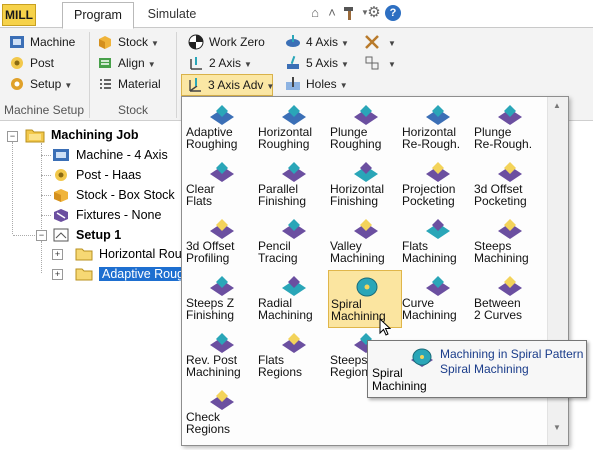 The width and height of the screenshot is (593, 450). What do you see at coordinates (510, 115) in the screenshot?
I see `plunge-re-roughing-icon` at bounding box center [510, 115].